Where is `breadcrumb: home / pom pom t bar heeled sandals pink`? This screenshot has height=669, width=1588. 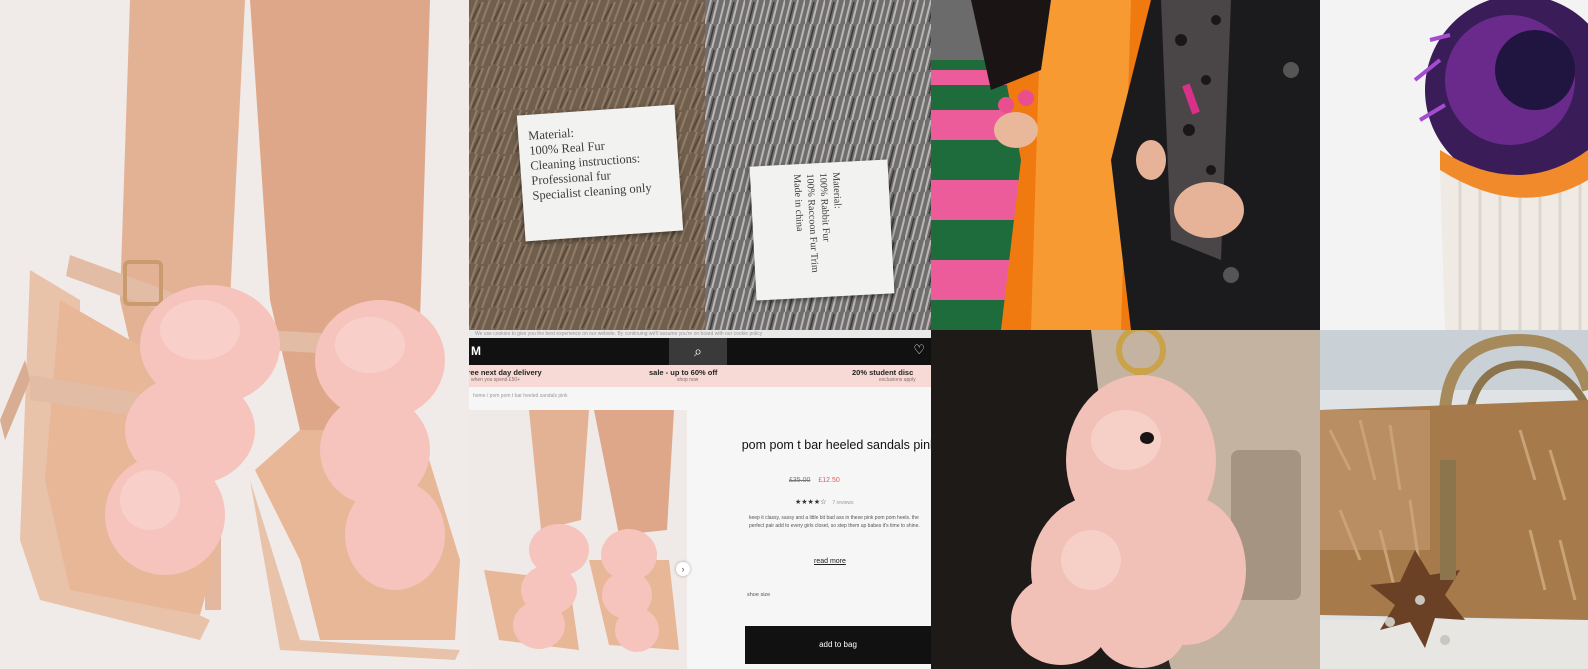
breadcrumb: home / pom pom t bar heeled sandals pink is located at coordinates (520, 396).